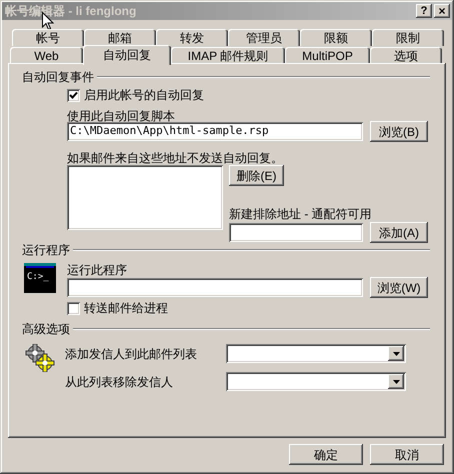 The image size is (454, 474). What do you see at coordinates (442, 11) in the screenshot?
I see `close-button: ×` at bounding box center [442, 11].